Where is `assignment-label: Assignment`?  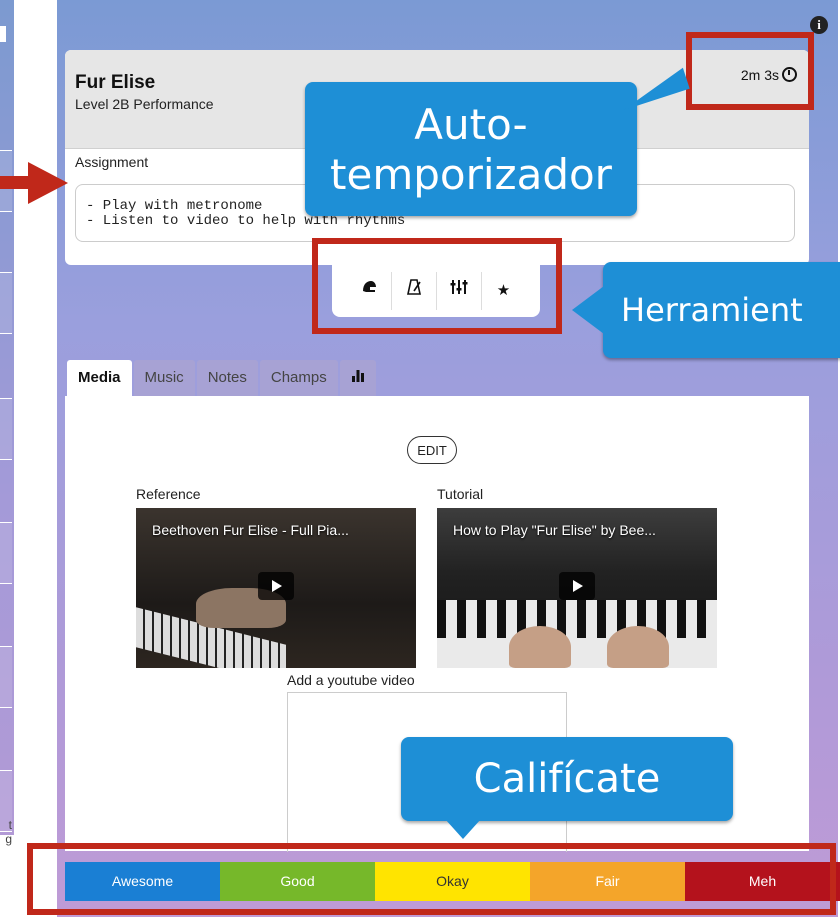
assignment-label: Assignment is located at coordinates (112, 162).